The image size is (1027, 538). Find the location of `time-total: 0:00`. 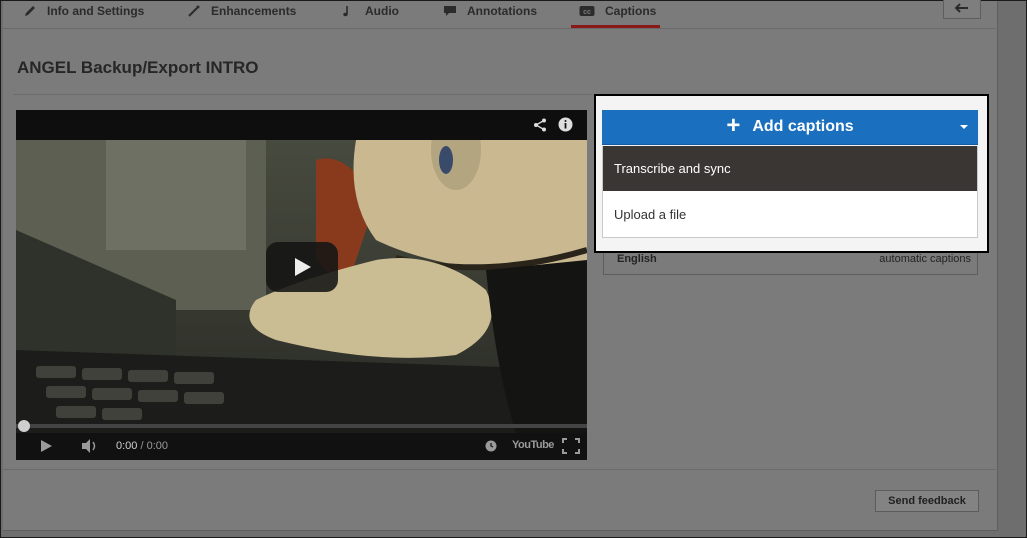

time-total: 0:00 is located at coordinates (157, 446).